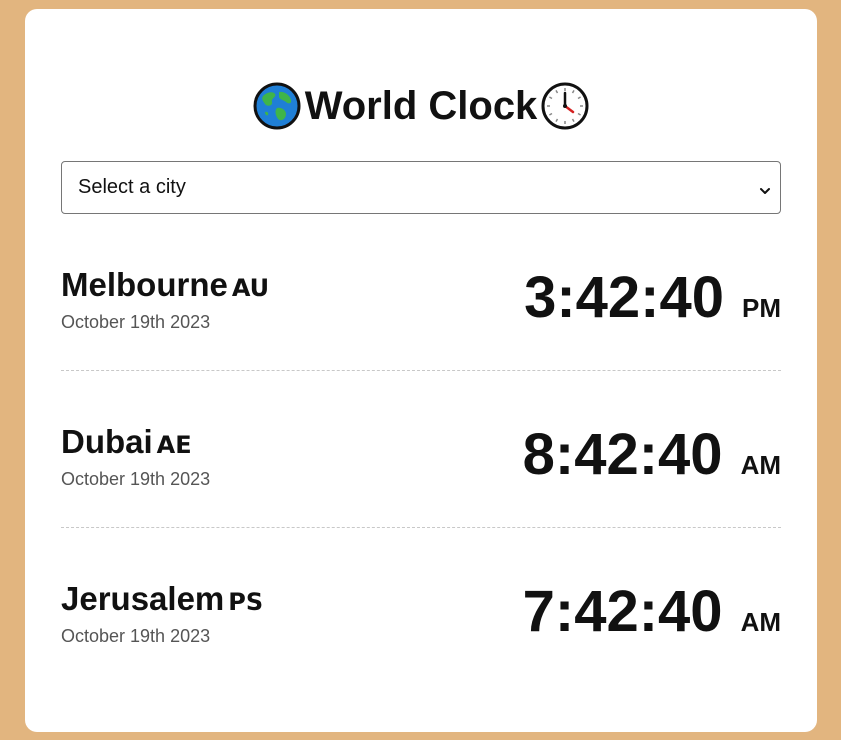  Describe the element at coordinates (622, 611) in the screenshot. I see `time-value: 7:42:40` at that location.